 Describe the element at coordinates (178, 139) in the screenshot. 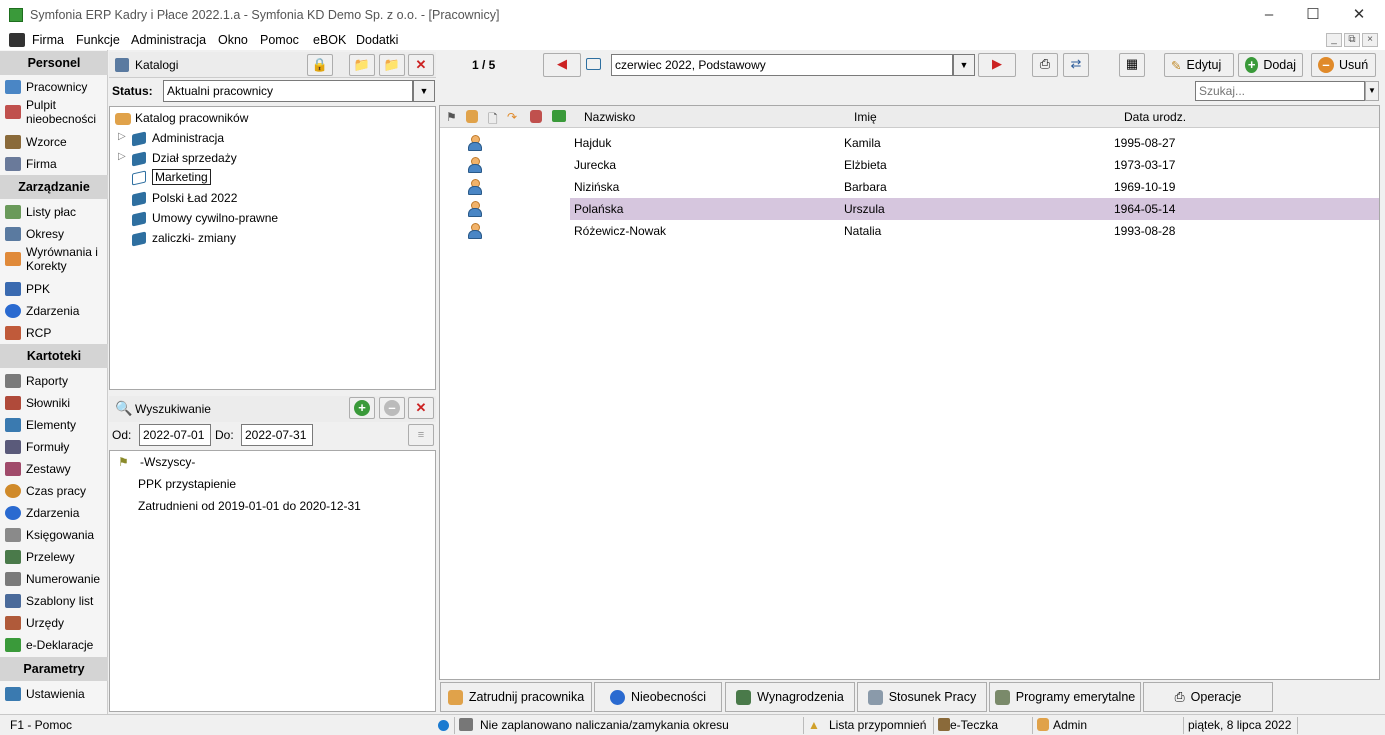

I see `tree-item-administracja: Administracja` at that location.